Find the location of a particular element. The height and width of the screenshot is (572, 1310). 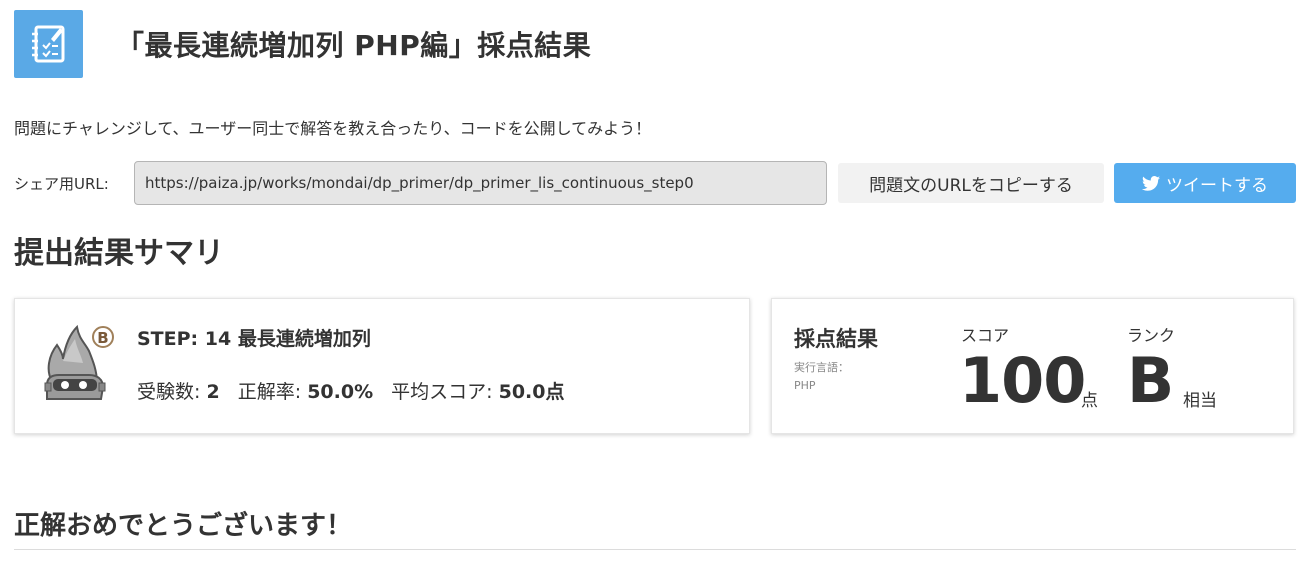

step-stats: 受験数: 2 正解率: 50.0% 平均スコア: 50.0点 is located at coordinates (351, 390).